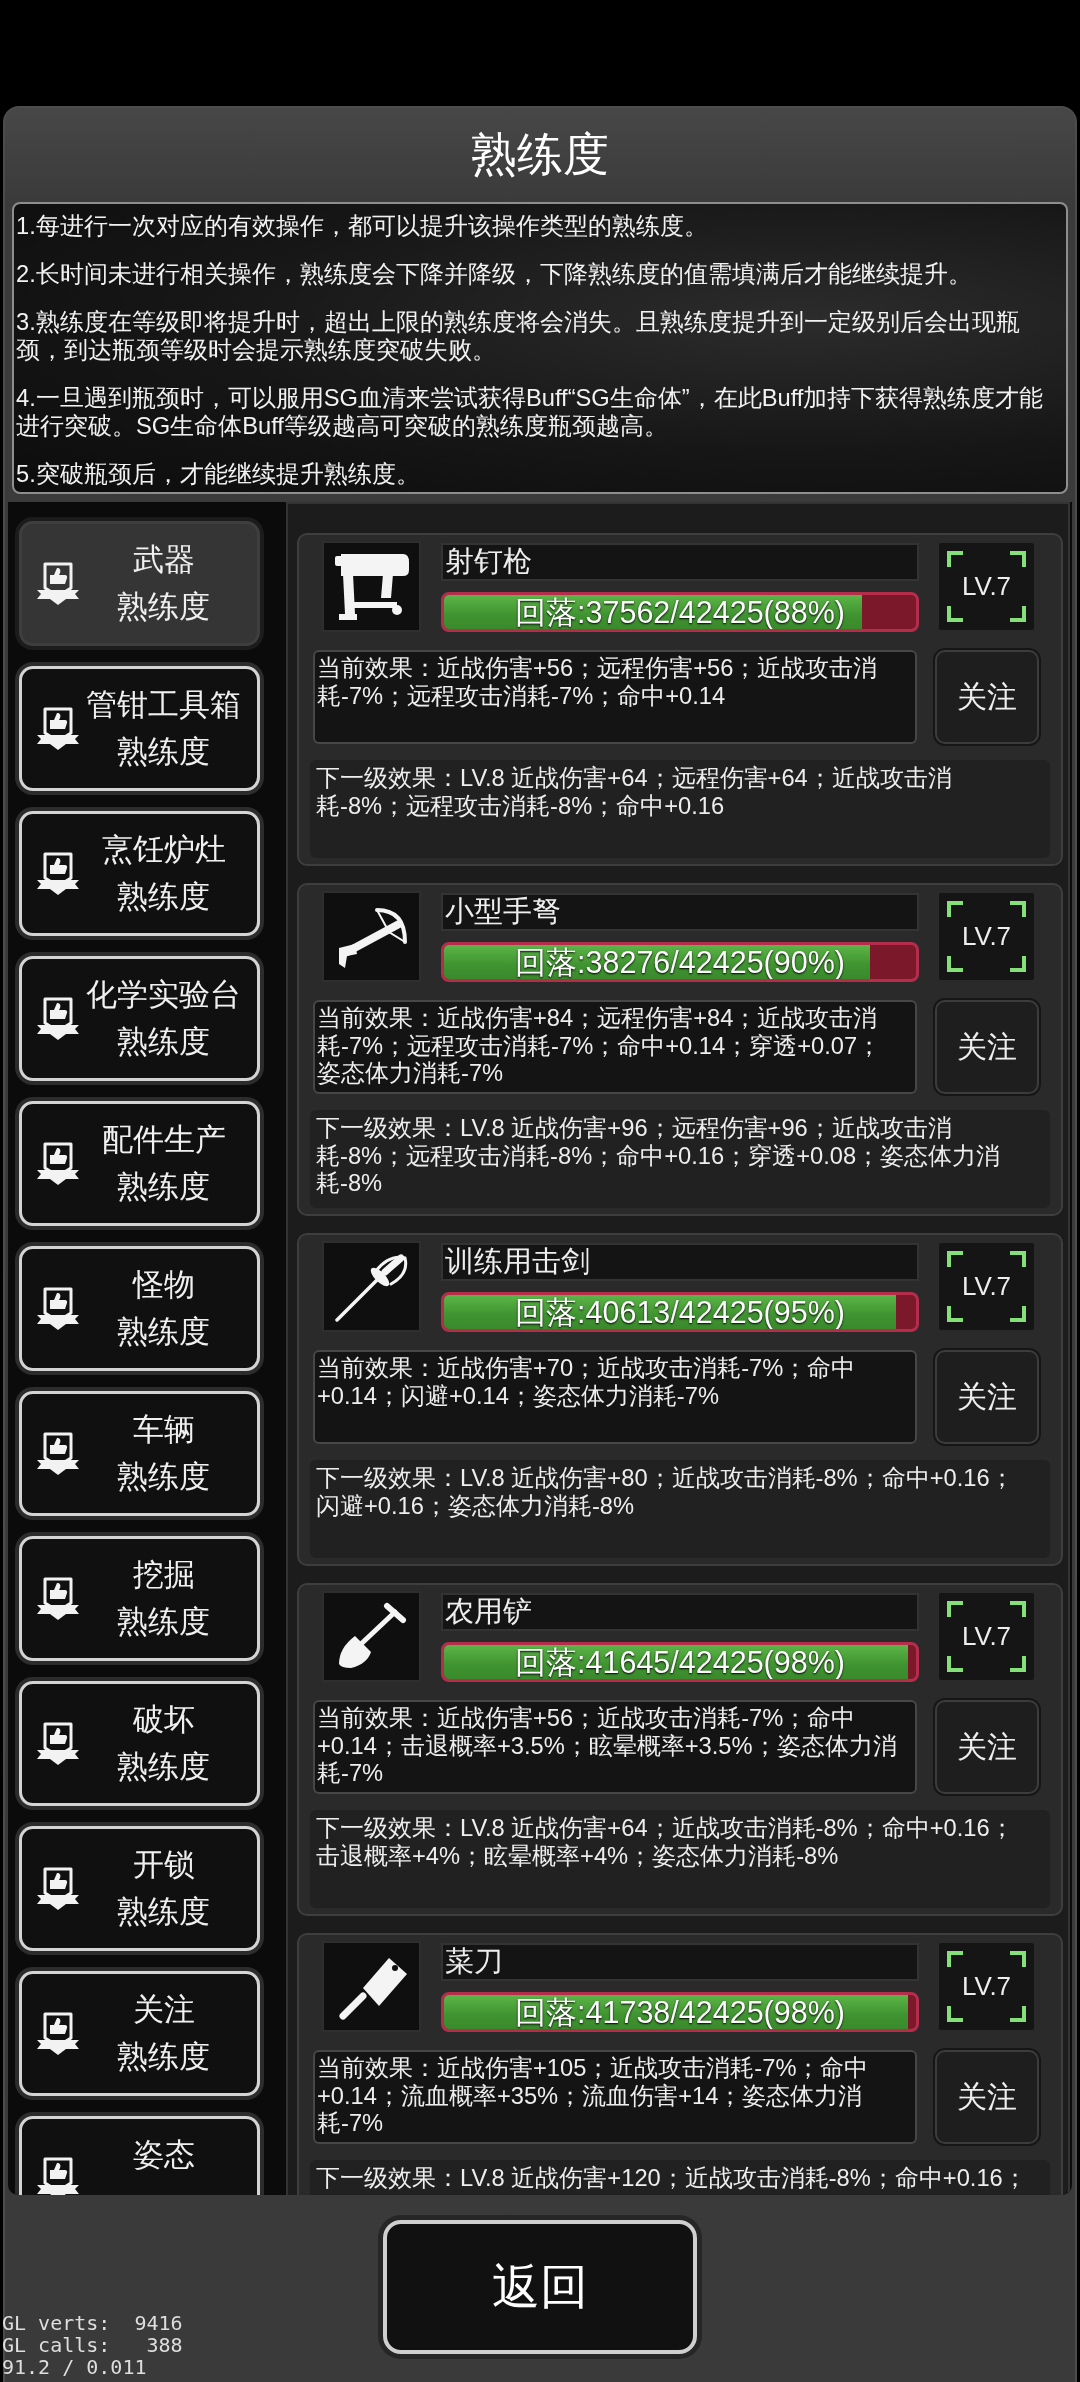 This screenshot has width=1080, height=2382. I want to click on debug-stats-text: GL verts: 9416, so click(92, 2323).